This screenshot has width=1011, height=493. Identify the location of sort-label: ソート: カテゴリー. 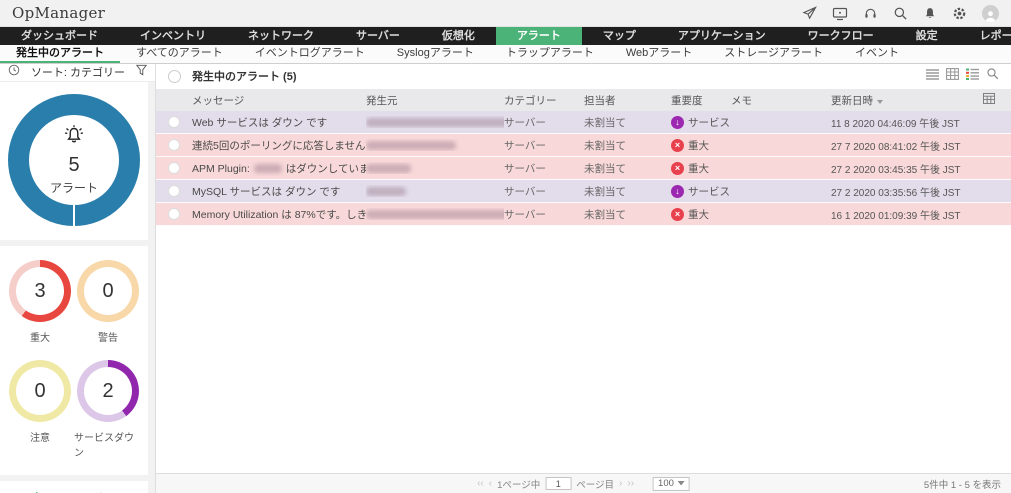
(78, 73).